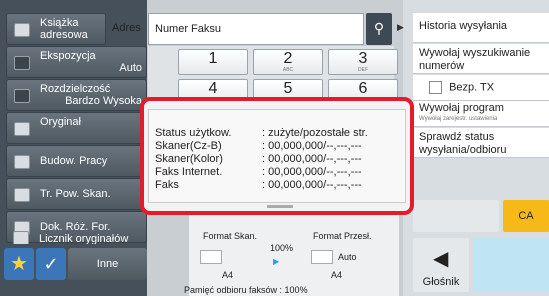 This screenshot has height=296, width=549. Describe the element at coordinates (189, 159) in the screenshot. I see `status-row-key: Skaner(Kolor)` at that location.